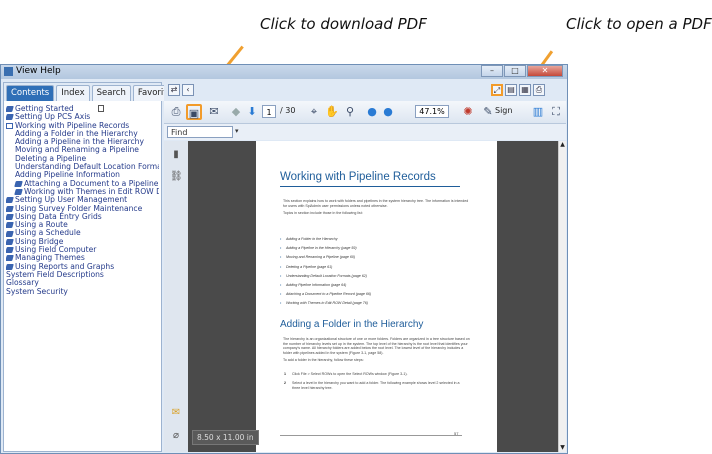 This screenshot has height=454, width=712. I want to click on title-bar: View Help – □ ✕, so click(284, 72).